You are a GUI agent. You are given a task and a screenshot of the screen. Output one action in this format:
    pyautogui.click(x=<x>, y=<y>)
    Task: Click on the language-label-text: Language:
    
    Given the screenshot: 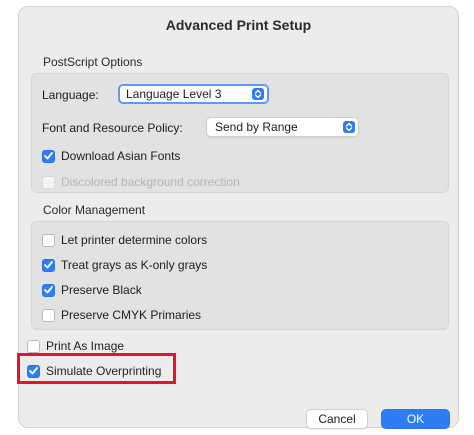 What is the action you would take?
    pyautogui.click(x=70, y=95)
    